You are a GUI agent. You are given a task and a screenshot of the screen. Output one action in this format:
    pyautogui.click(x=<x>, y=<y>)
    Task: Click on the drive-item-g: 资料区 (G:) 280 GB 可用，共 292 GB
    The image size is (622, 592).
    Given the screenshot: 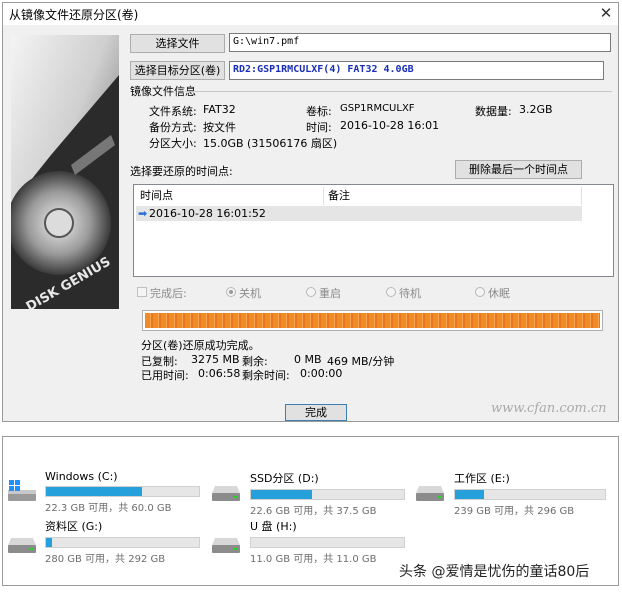 What is the action you would take?
    pyautogui.click(x=125, y=541)
    